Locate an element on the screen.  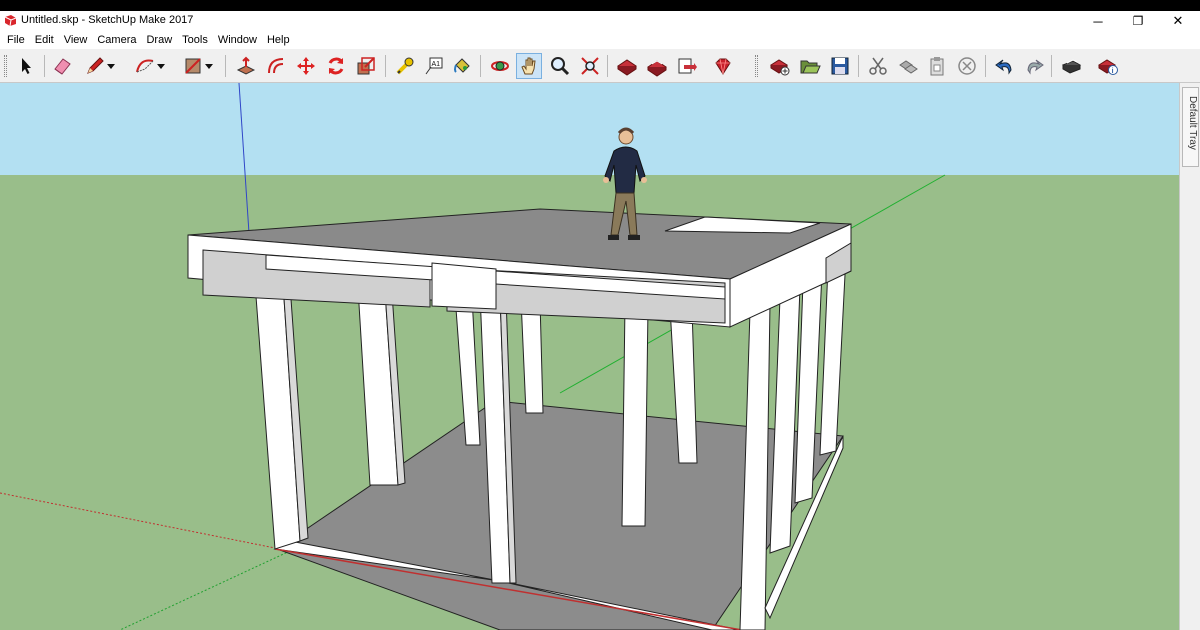
offset-tool is located at coordinates (276, 66).